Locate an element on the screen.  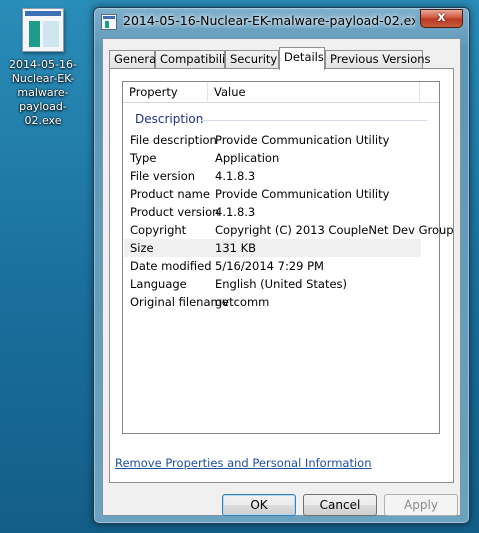
property-name: Size is located at coordinates (142, 248).